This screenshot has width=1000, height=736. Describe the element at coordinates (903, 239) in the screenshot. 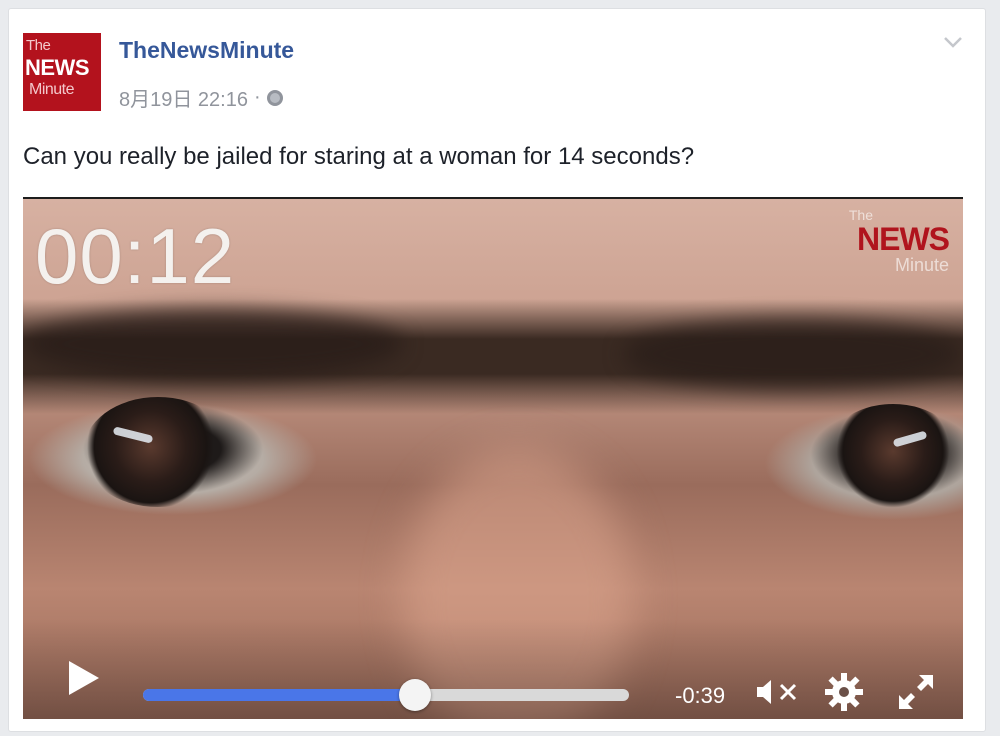

I see `watermark-text-news: NEWS` at that location.